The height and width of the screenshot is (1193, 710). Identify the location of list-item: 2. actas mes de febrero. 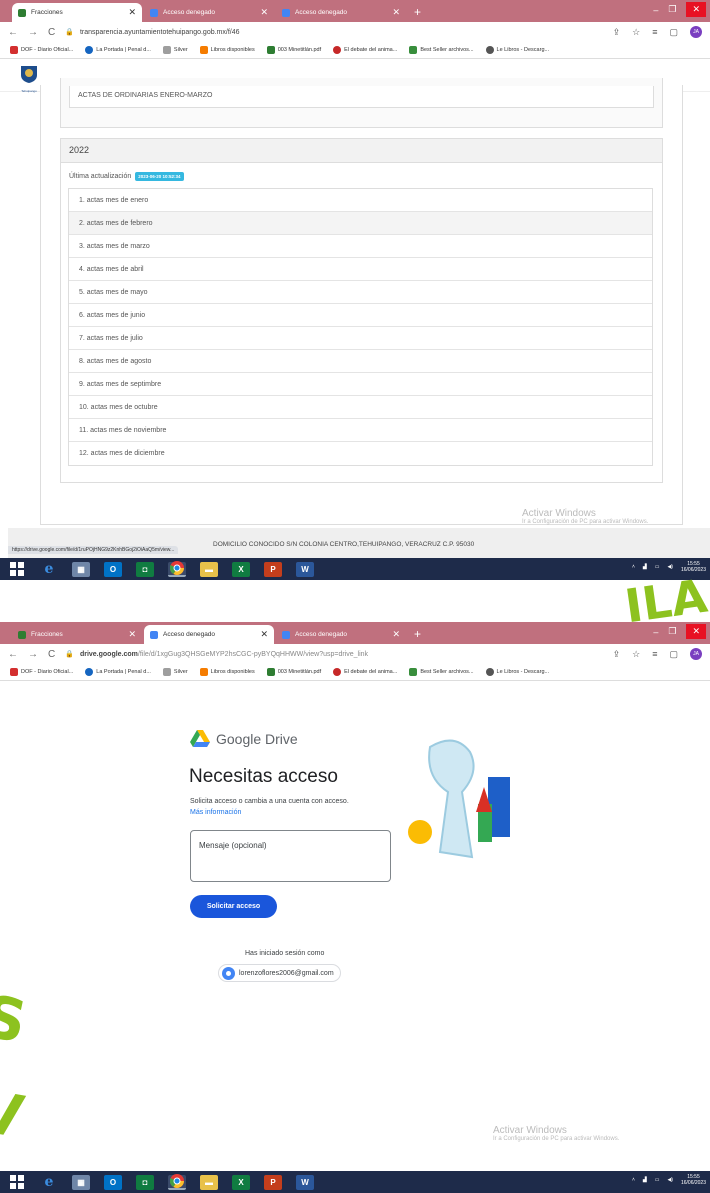
(360, 223).